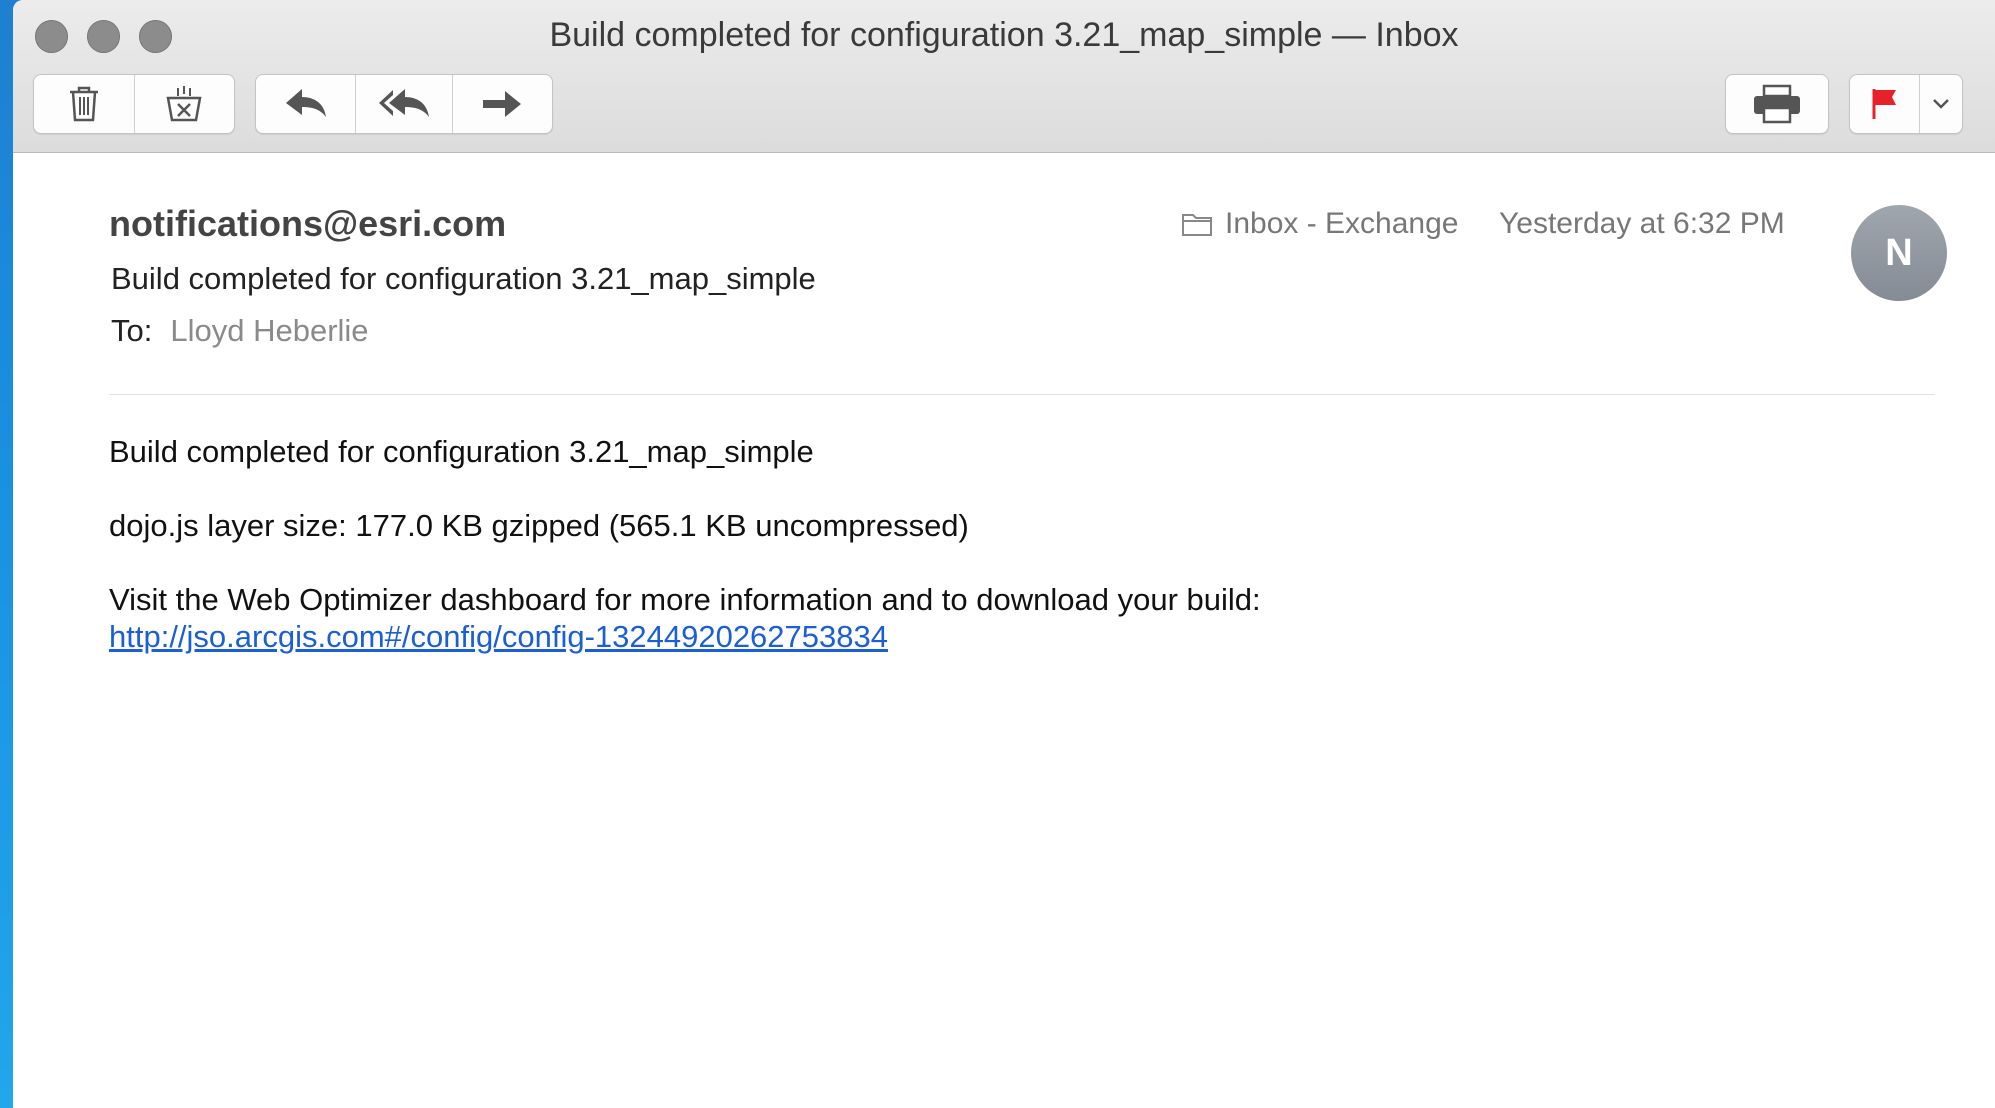 The image size is (1995, 1108). Describe the element at coordinates (1342, 223) in the screenshot. I see `mailbox-label: Inbox - Exchange` at that location.